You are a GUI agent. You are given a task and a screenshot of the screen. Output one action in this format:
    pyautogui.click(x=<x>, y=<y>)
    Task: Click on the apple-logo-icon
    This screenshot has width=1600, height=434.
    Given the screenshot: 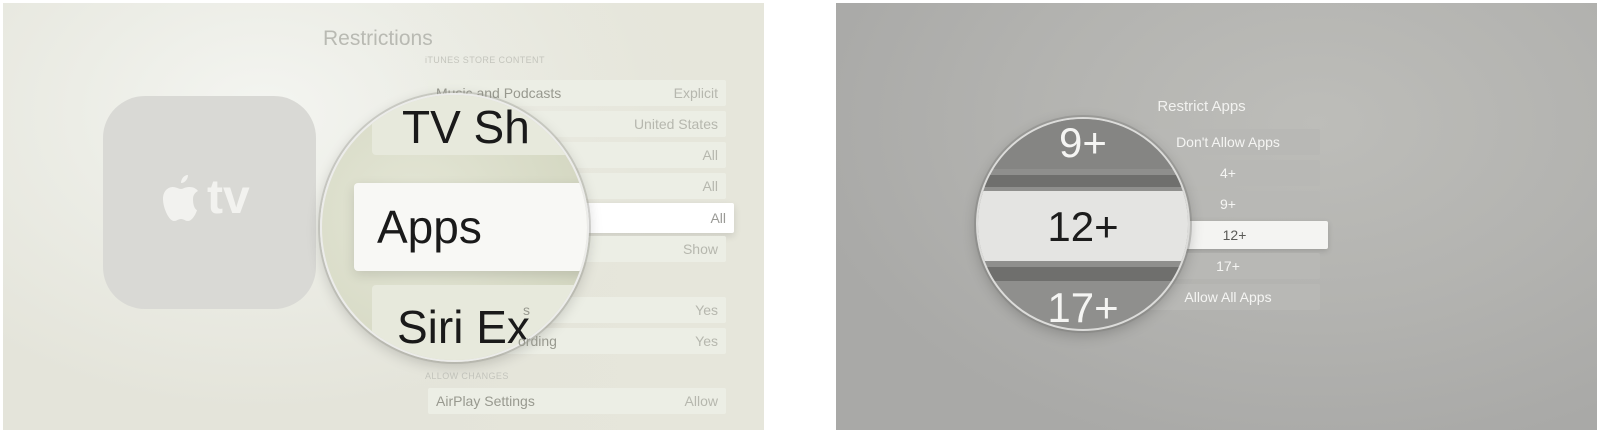 What is the action you would take?
    pyautogui.click(x=180, y=198)
    